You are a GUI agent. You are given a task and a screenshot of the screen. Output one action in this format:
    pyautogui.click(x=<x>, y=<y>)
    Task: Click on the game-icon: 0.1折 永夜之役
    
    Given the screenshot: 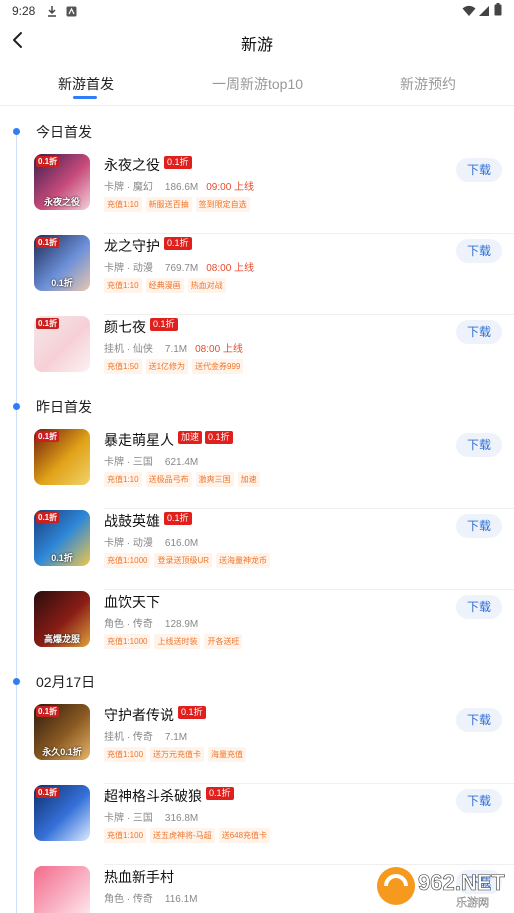 What is the action you would take?
    pyautogui.click(x=62, y=182)
    